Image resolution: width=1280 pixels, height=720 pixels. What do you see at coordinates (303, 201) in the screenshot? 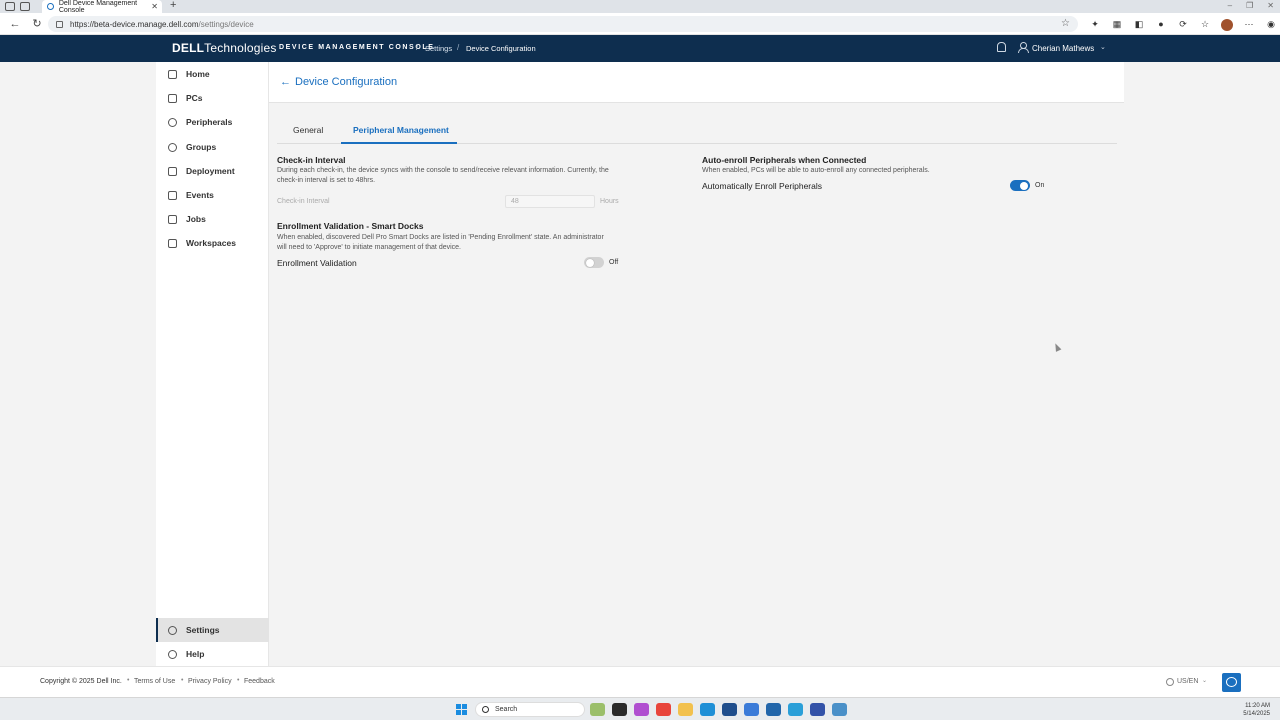
I see `checkin-interval-field-label: Check-in Interval` at bounding box center [303, 201].